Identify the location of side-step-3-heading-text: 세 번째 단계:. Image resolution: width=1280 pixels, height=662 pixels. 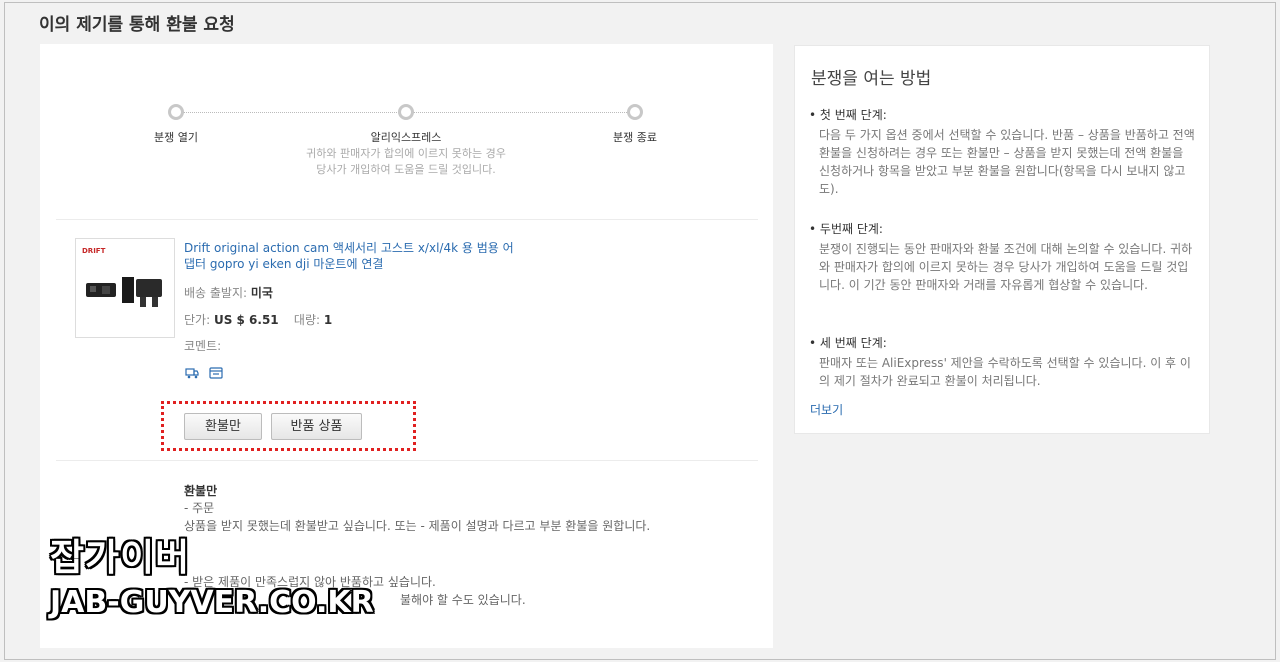
(853, 343).